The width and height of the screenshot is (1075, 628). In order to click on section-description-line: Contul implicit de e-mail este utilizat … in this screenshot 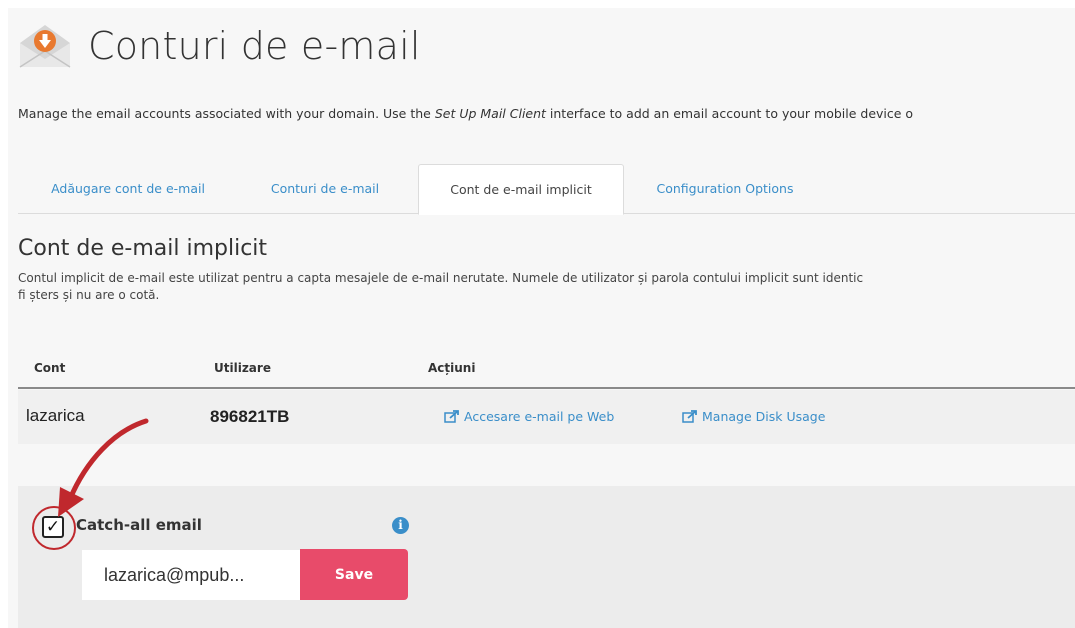, I will do `click(441, 278)`.